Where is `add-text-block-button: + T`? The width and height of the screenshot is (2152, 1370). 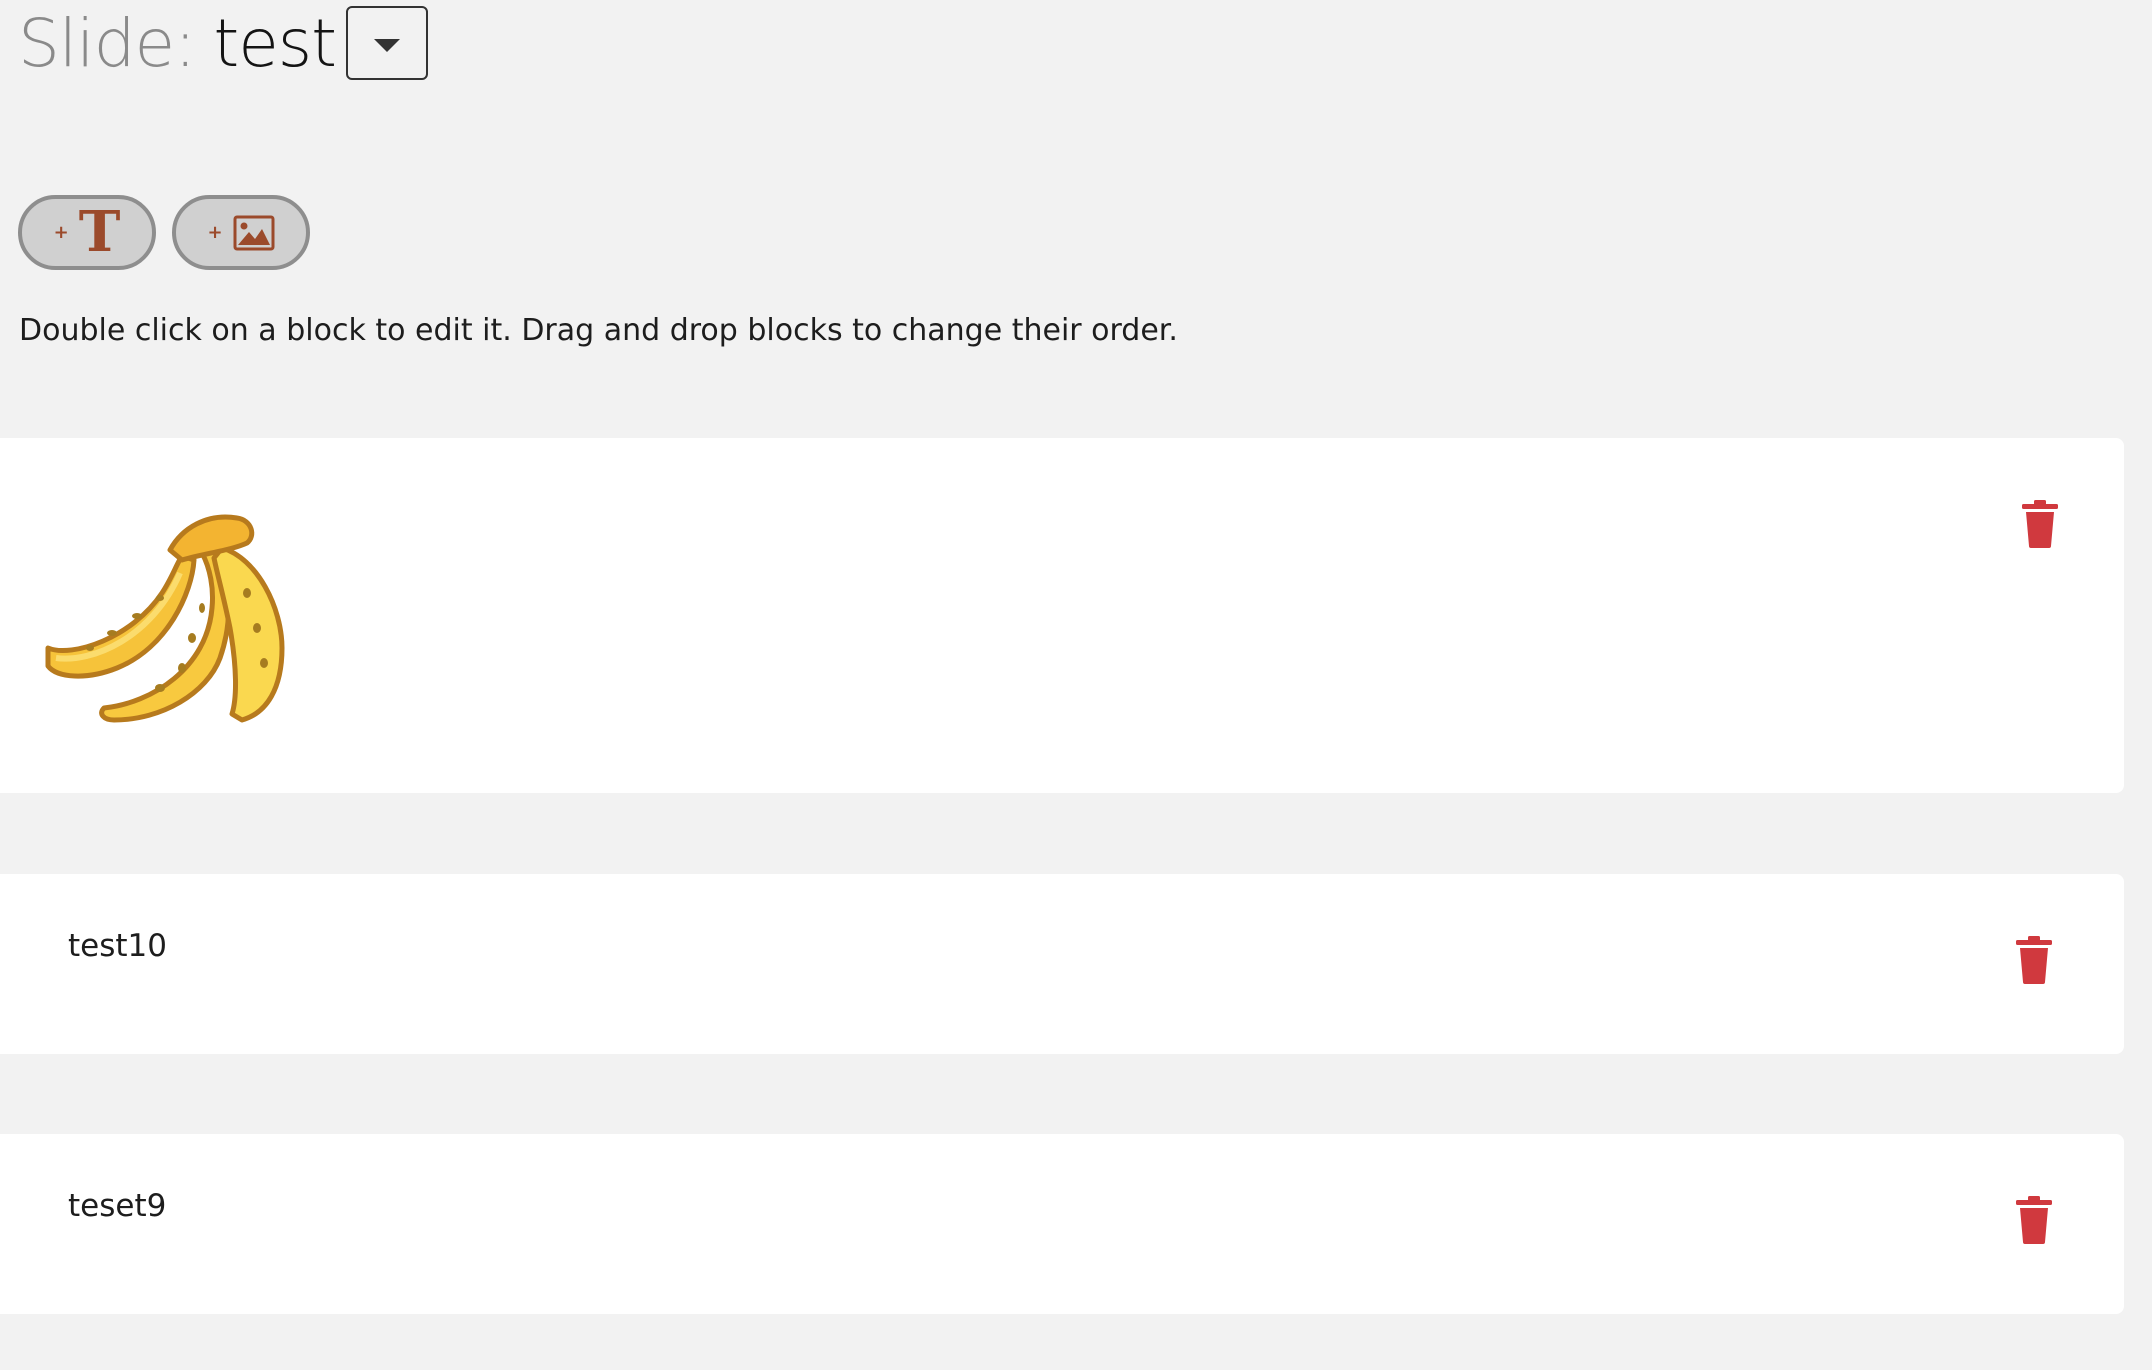
add-text-block-button: + T is located at coordinates (87, 232).